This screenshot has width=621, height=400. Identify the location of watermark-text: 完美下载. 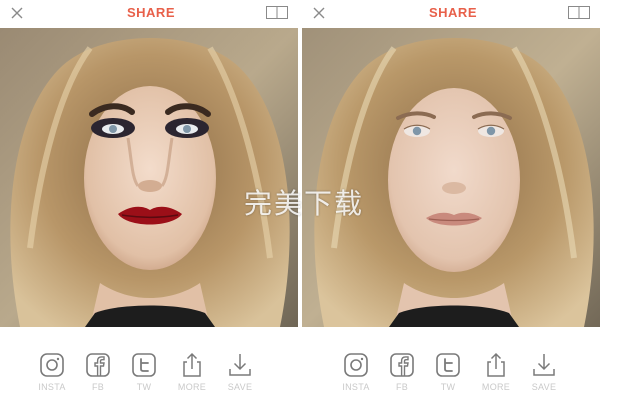
(304, 203).